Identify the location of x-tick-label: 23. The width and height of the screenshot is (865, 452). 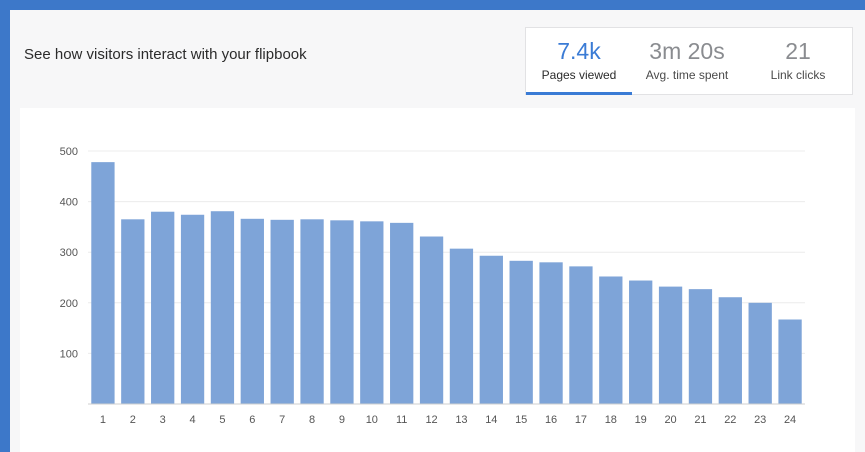
(760, 420).